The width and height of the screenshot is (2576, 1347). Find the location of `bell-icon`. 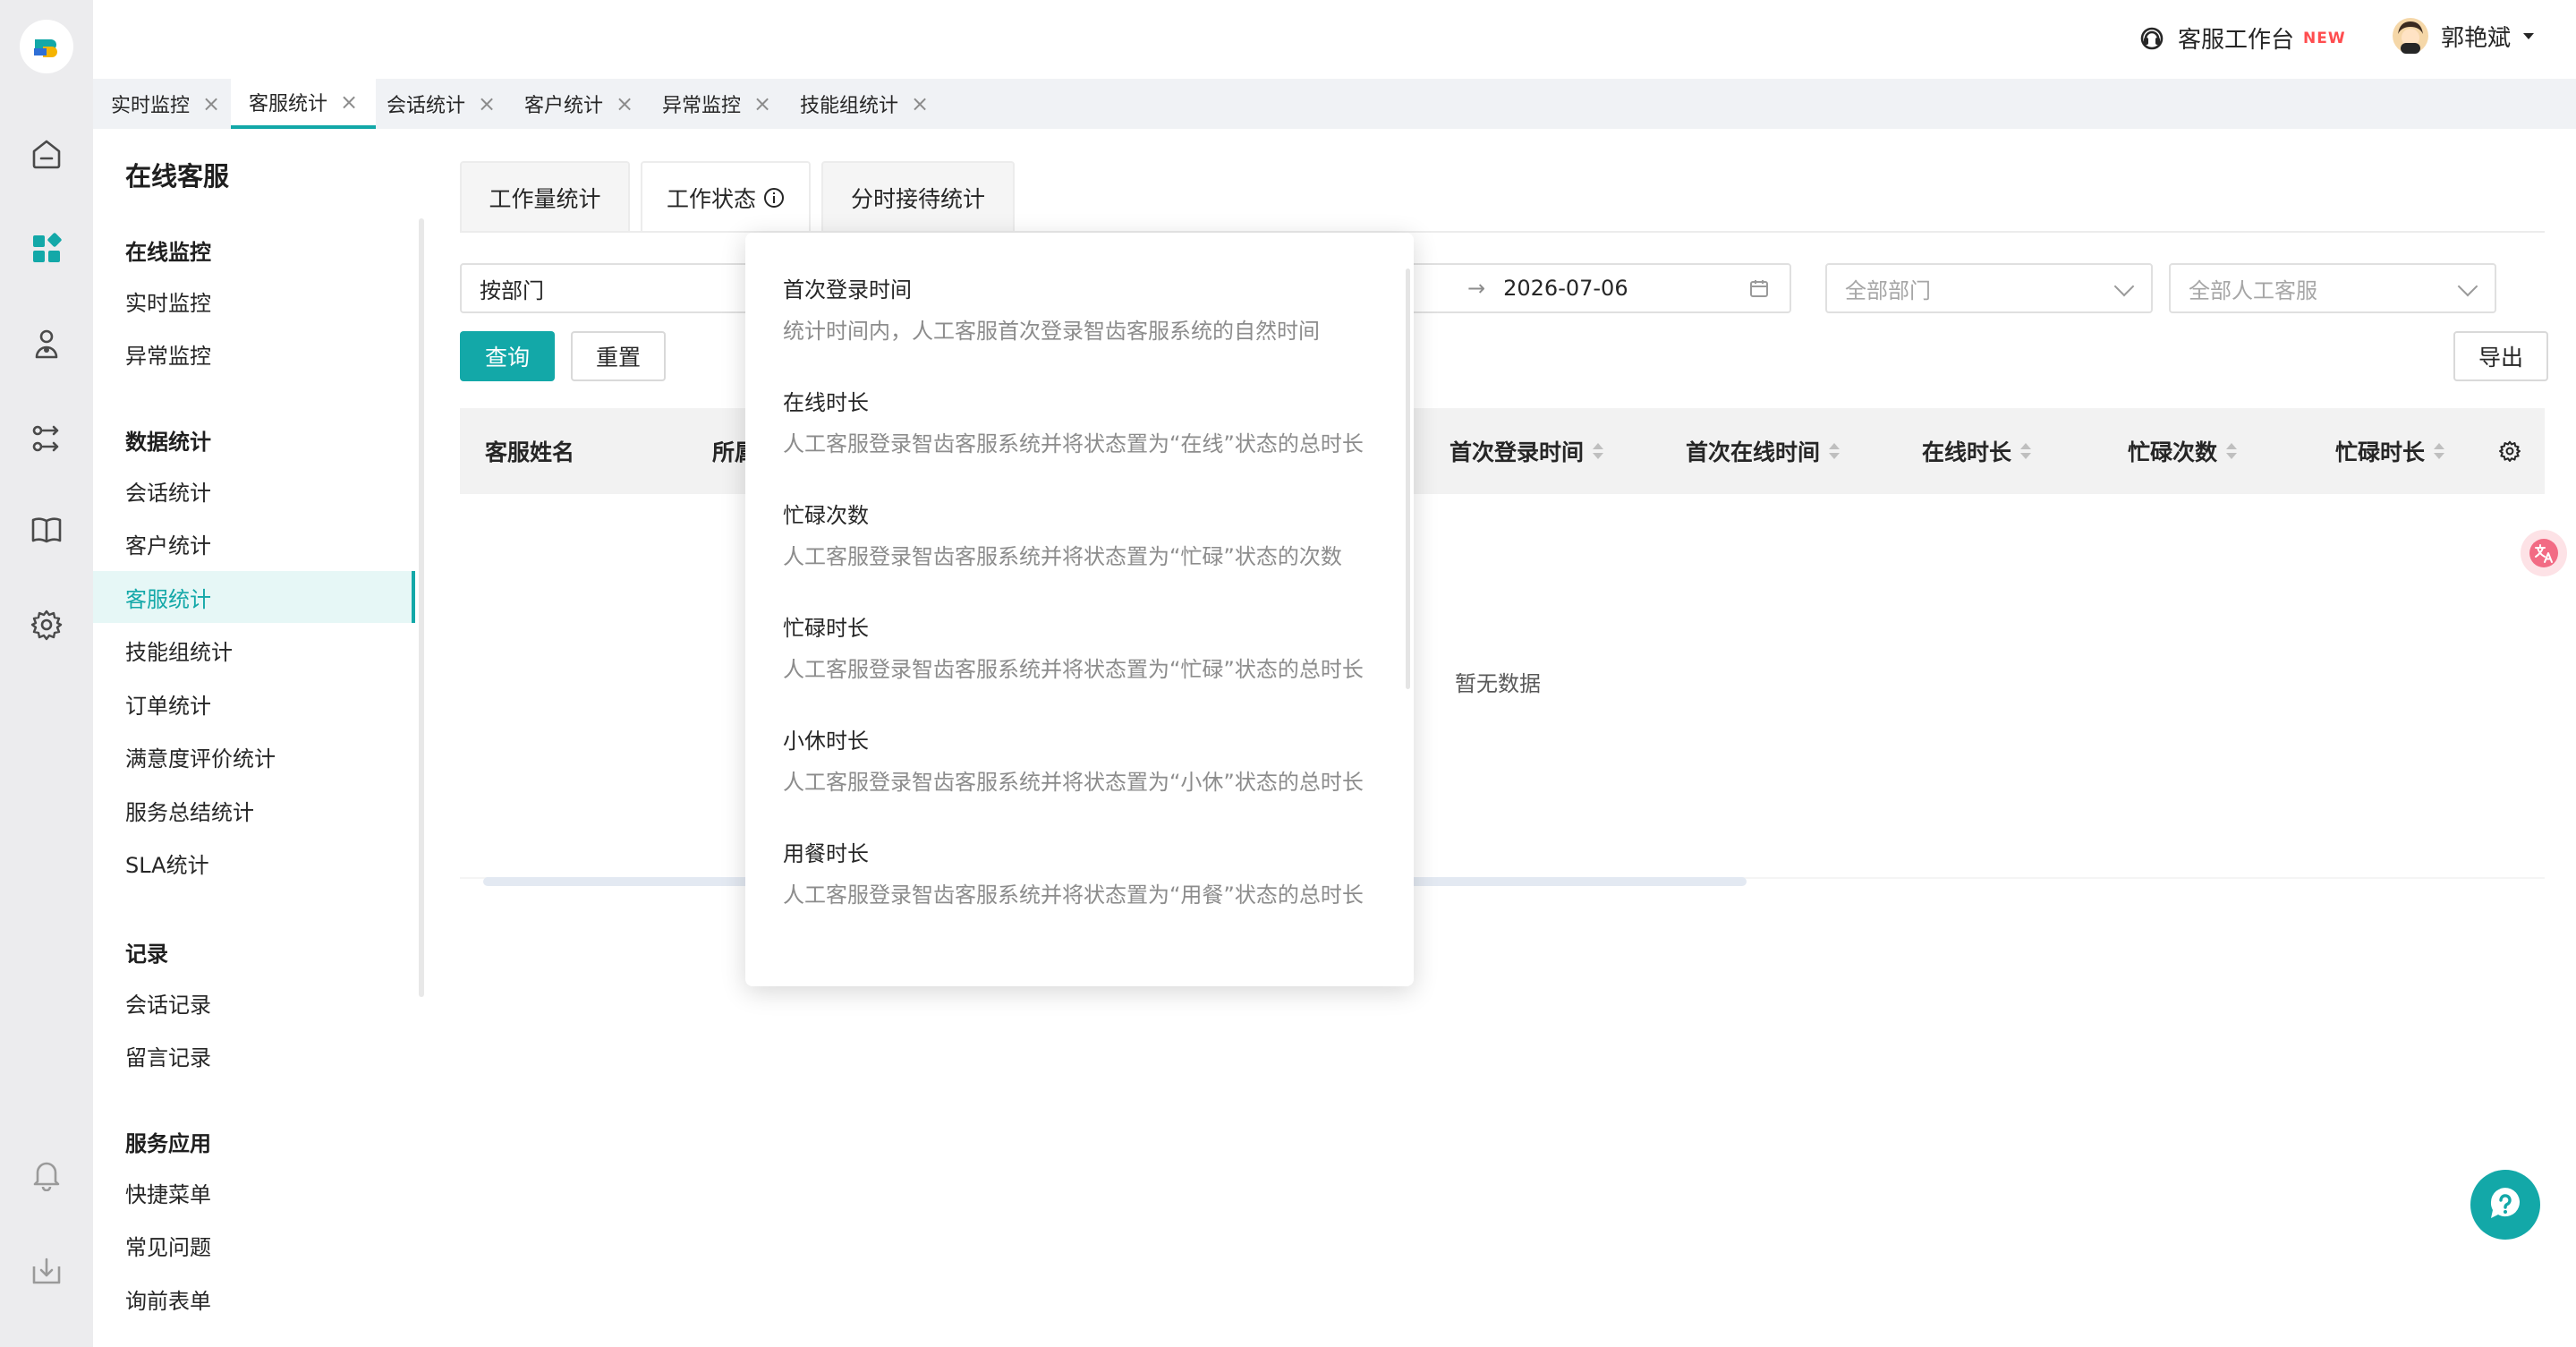

bell-icon is located at coordinates (46, 1174).